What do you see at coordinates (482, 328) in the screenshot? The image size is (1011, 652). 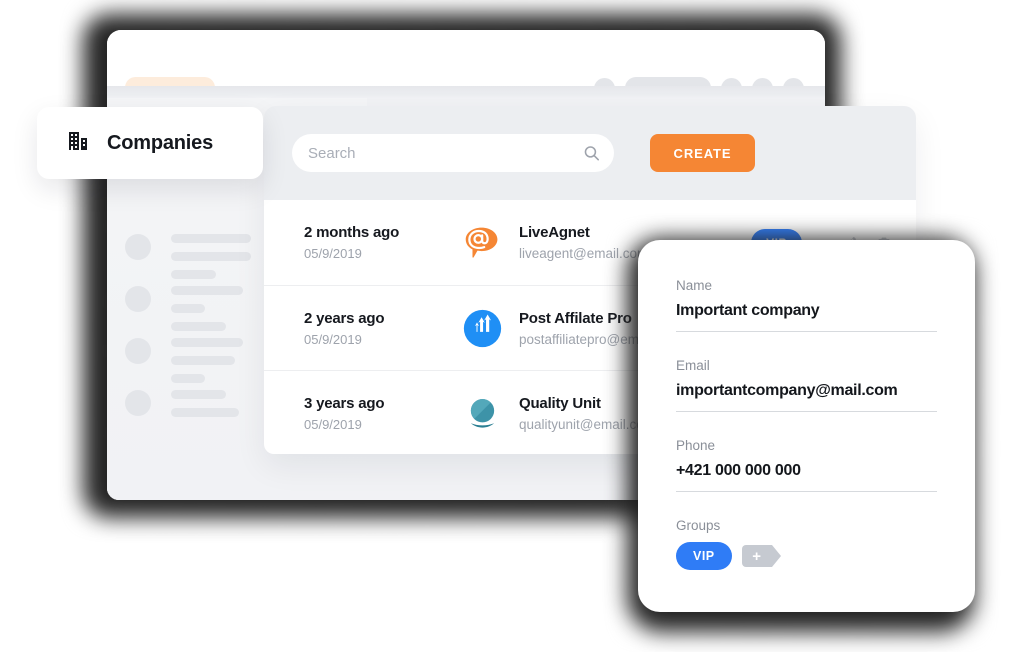 I see `postaffiliatepro-logo` at bounding box center [482, 328].